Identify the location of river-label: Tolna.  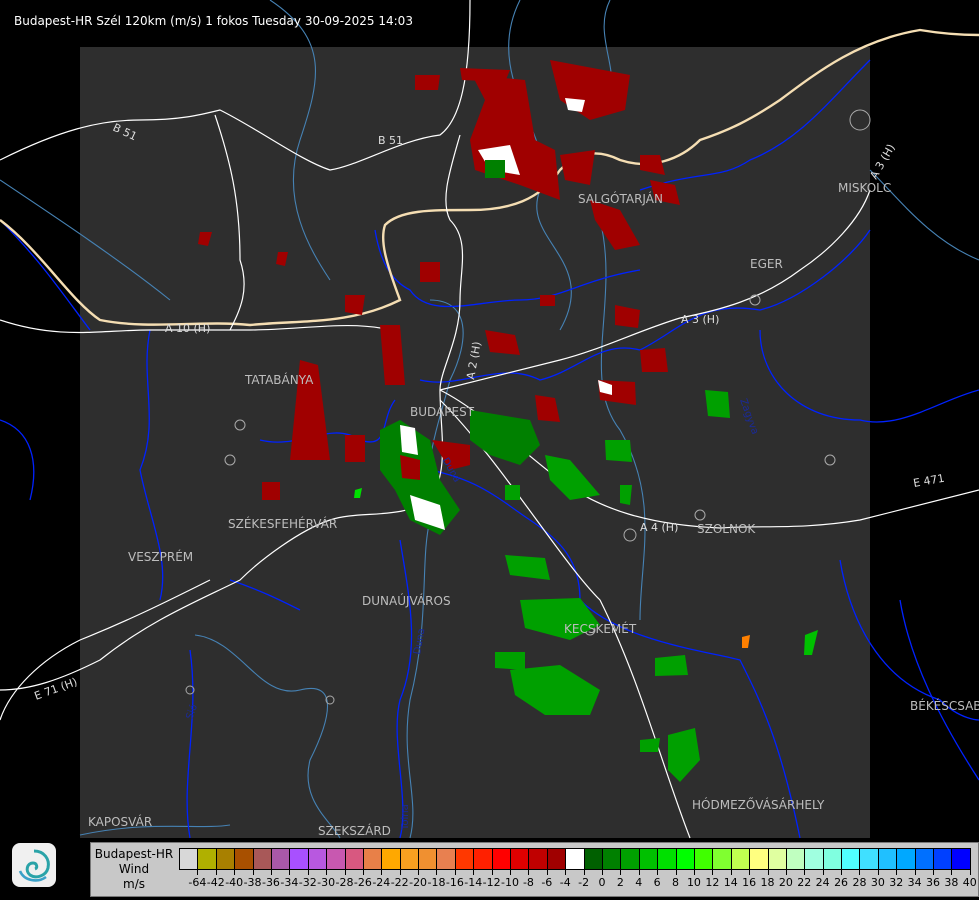
(405, 817).